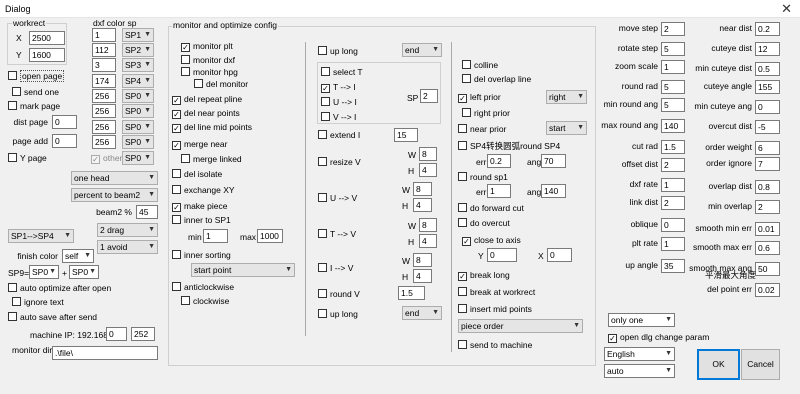 Image resolution: width=800 pixels, height=394 pixels. I want to click on piece-order-select: piece order ▼, so click(520, 326).